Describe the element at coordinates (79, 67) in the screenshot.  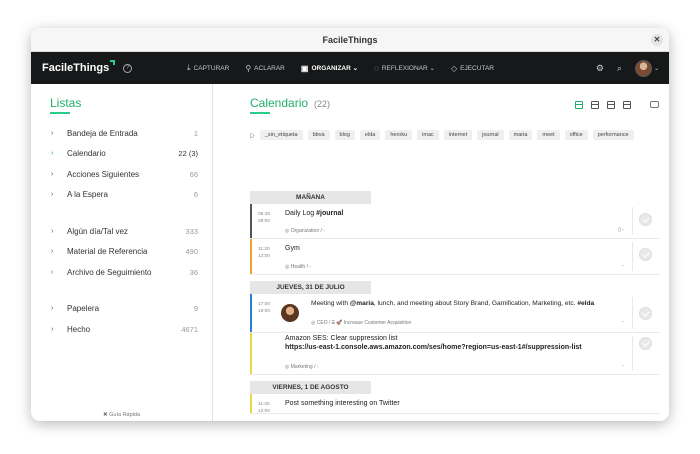
I see `logo: FacileThings` at that location.